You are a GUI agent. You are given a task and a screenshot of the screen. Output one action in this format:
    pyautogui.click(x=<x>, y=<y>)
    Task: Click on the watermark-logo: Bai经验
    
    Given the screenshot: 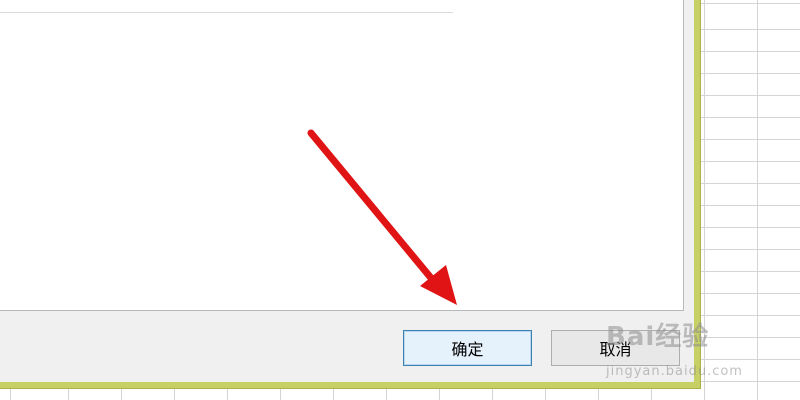 What is the action you would take?
    pyautogui.click(x=658, y=337)
    